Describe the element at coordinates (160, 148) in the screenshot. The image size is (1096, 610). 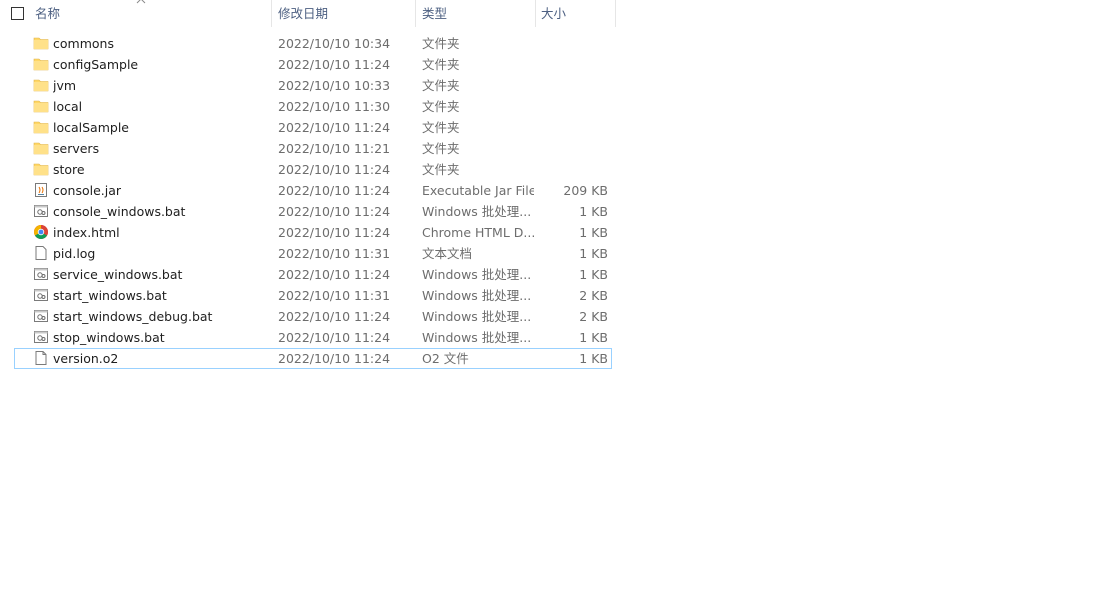
I see `file-name: servers` at that location.